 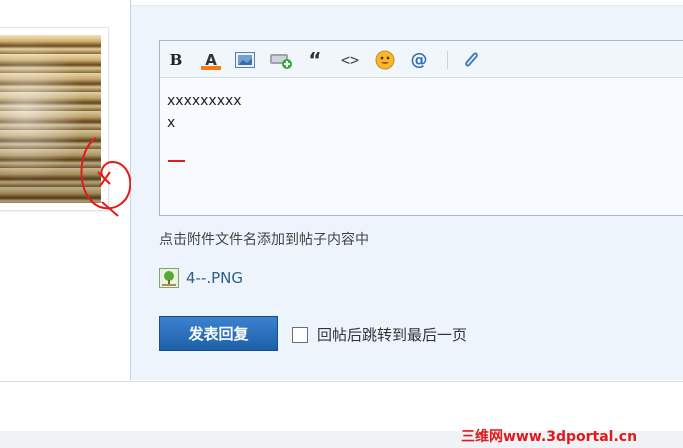 What do you see at coordinates (341, 381) in the screenshot?
I see `bottom-divider` at bounding box center [341, 381].